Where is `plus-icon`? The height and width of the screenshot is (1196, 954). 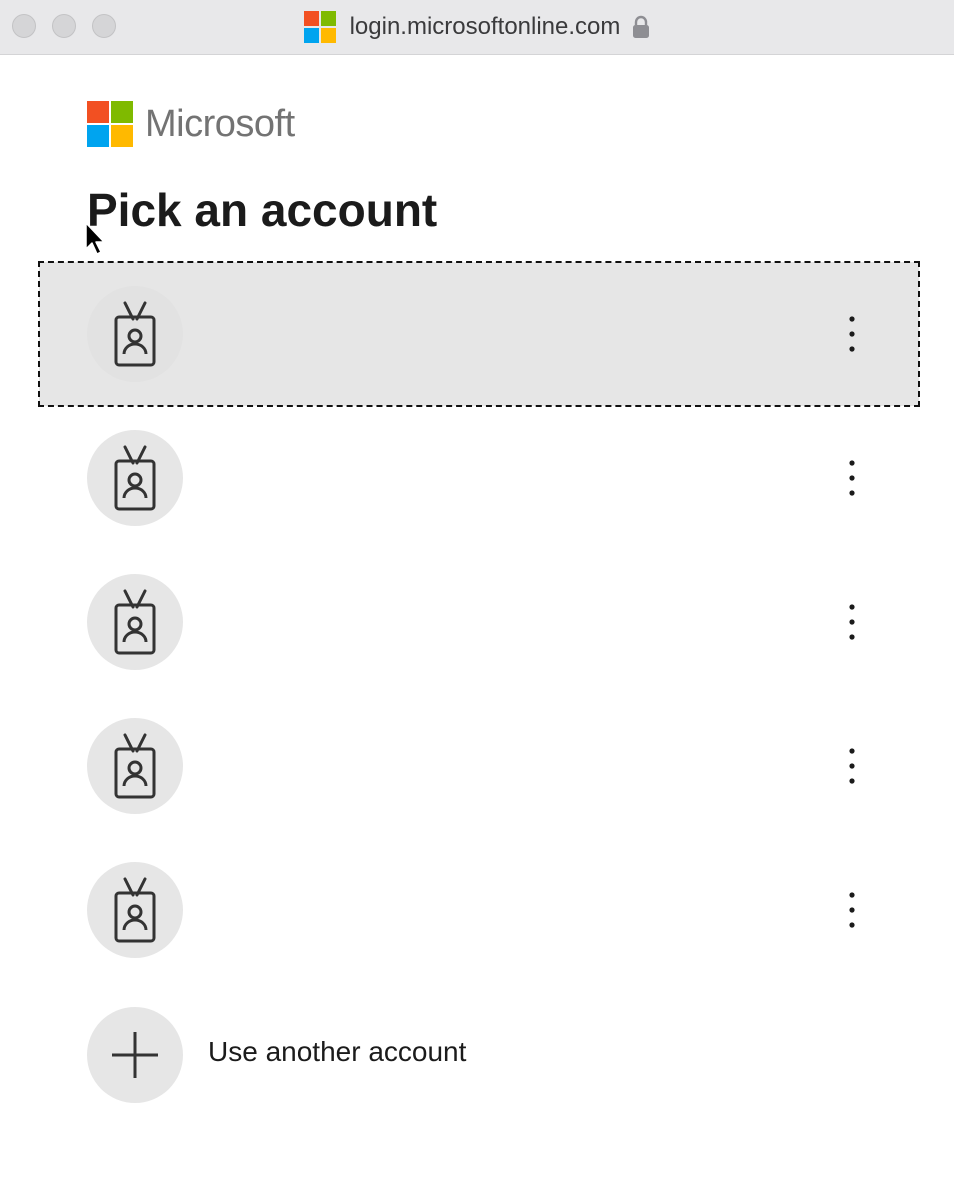
plus-icon is located at coordinates (135, 1055).